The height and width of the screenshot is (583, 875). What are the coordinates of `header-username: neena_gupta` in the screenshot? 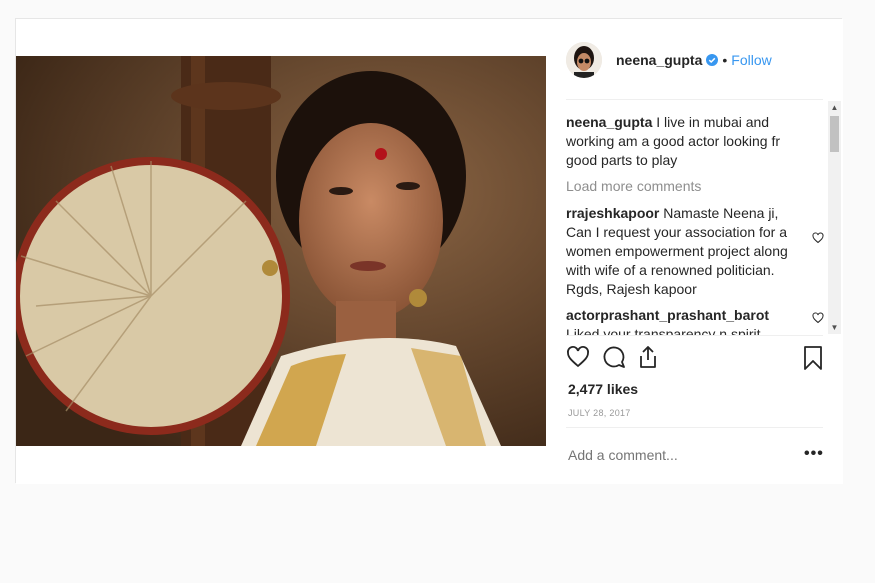 It's located at (659, 60).